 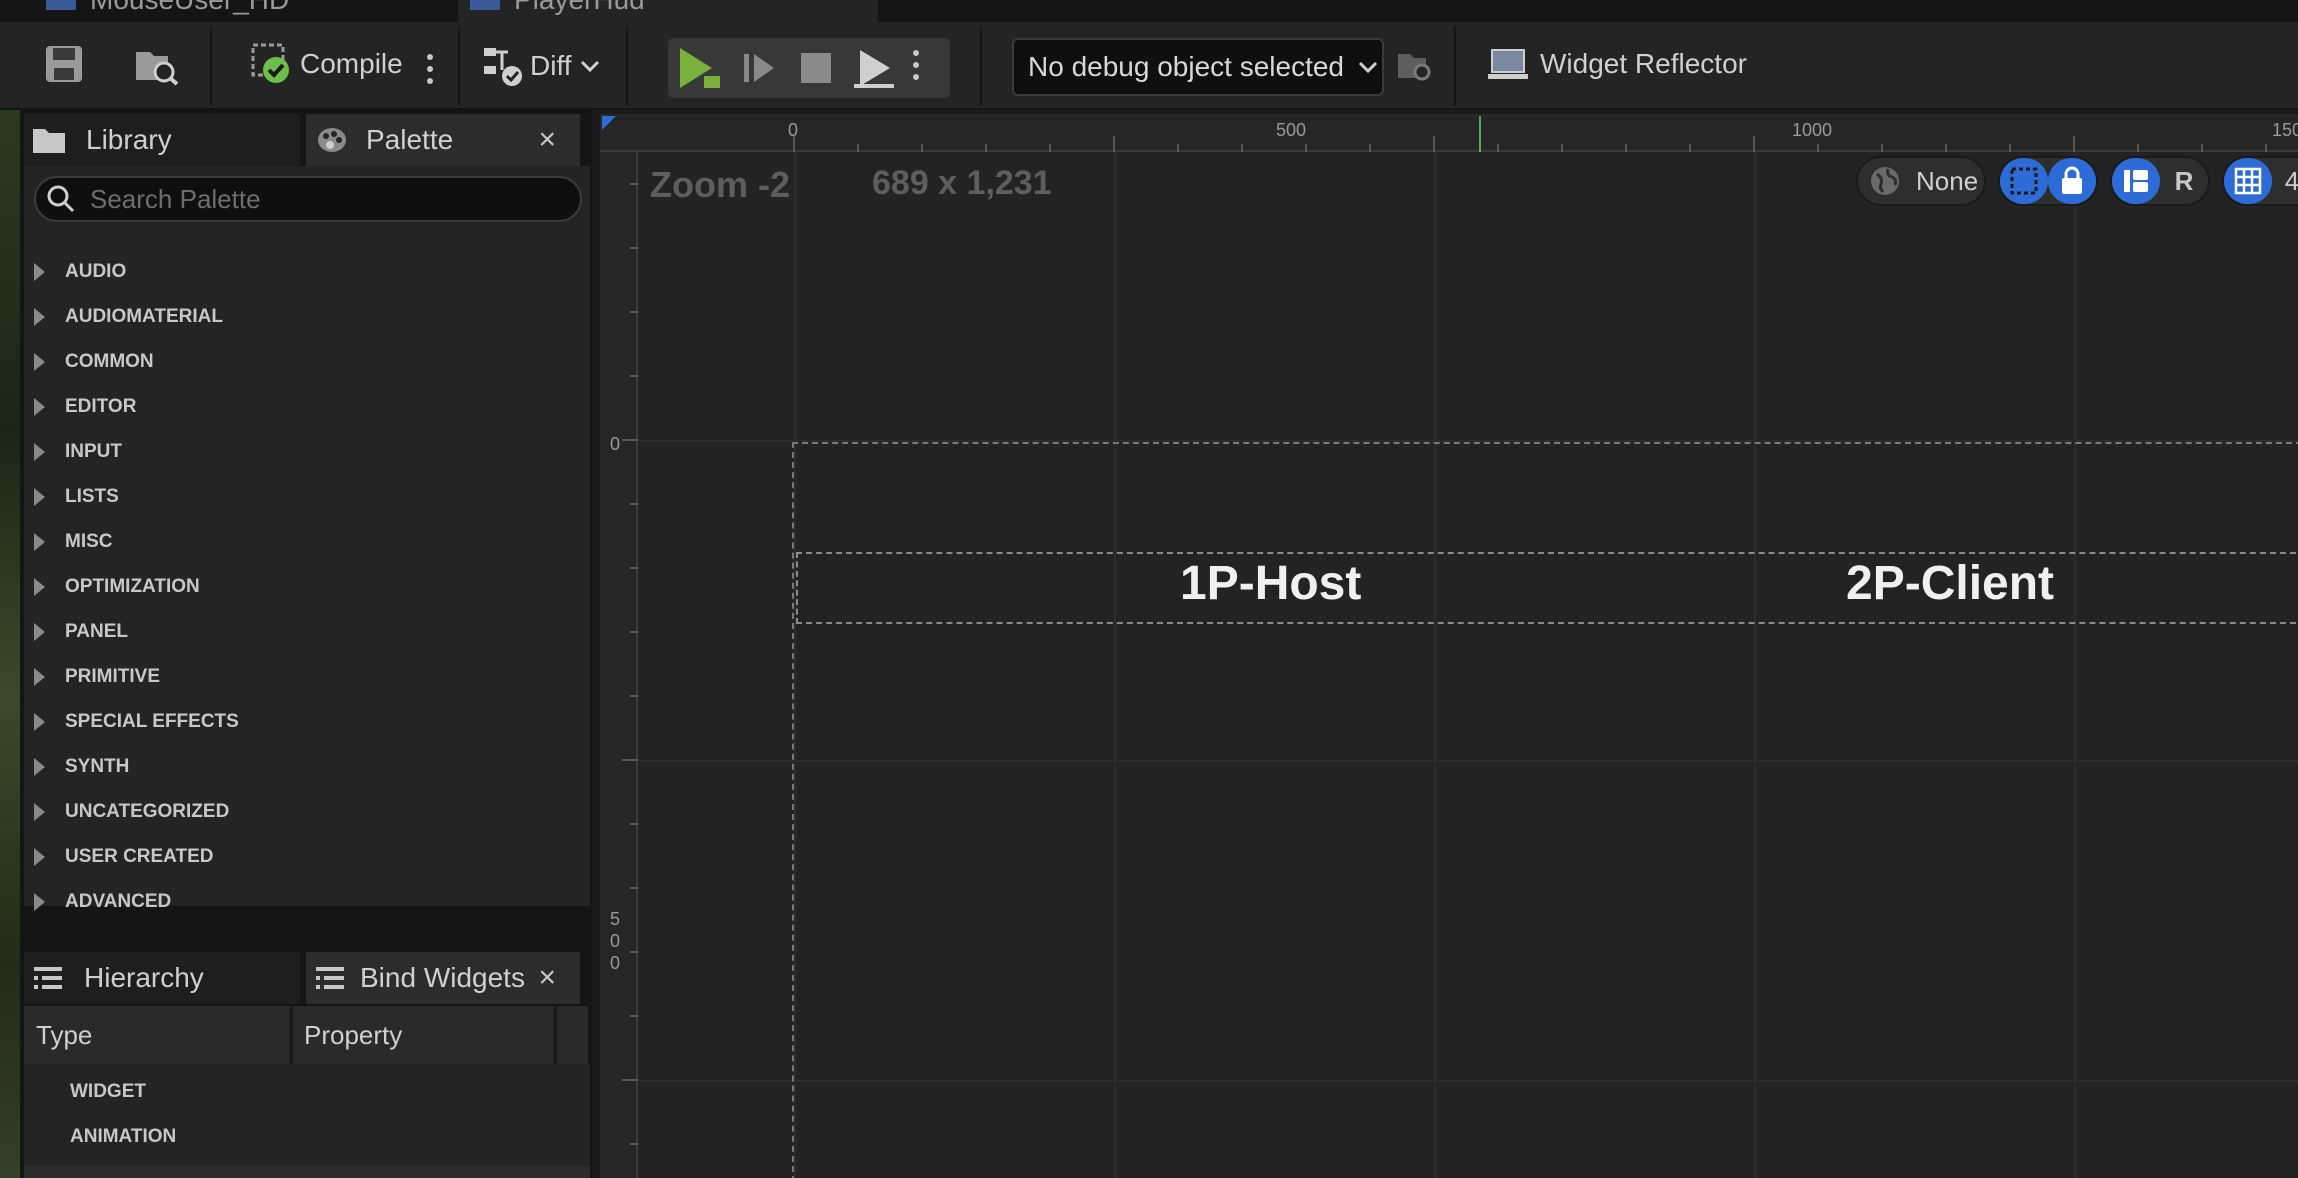 What do you see at coordinates (49, 141) in the screenshot?
I see `folder-icon` at bounding box center [49, 141].